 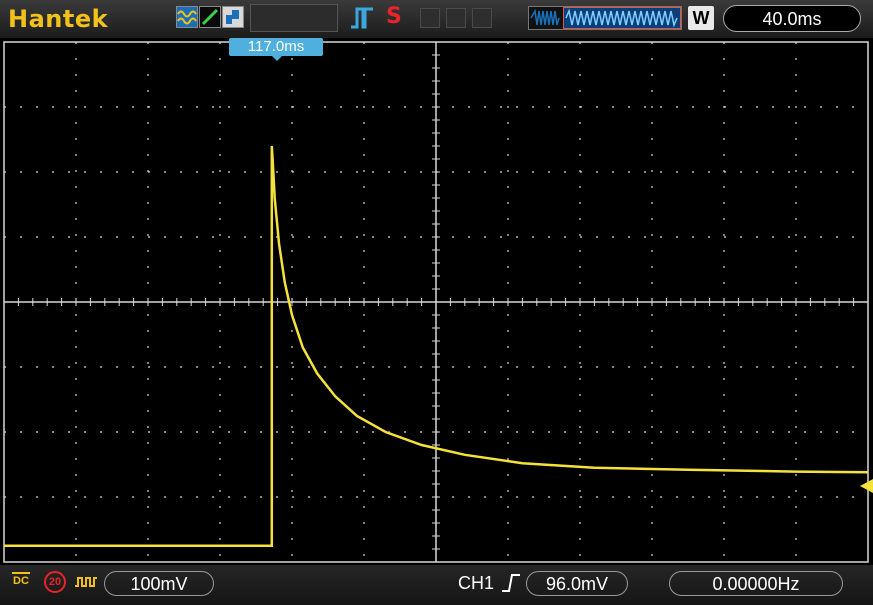 What do you see at coordinates (792, 18) in the screenshot?
I see `timebase-readout: 40.0ms` at bounding box center [792, 18].